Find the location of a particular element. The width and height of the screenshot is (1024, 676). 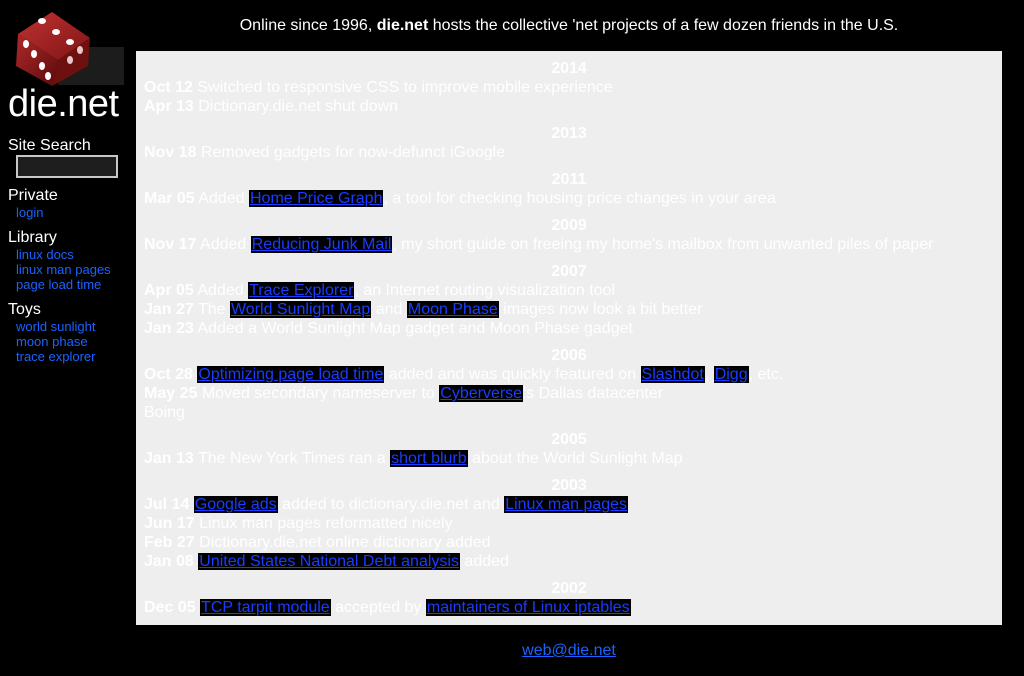

entry-link: Slashdot is located at coordinates (672, 374).